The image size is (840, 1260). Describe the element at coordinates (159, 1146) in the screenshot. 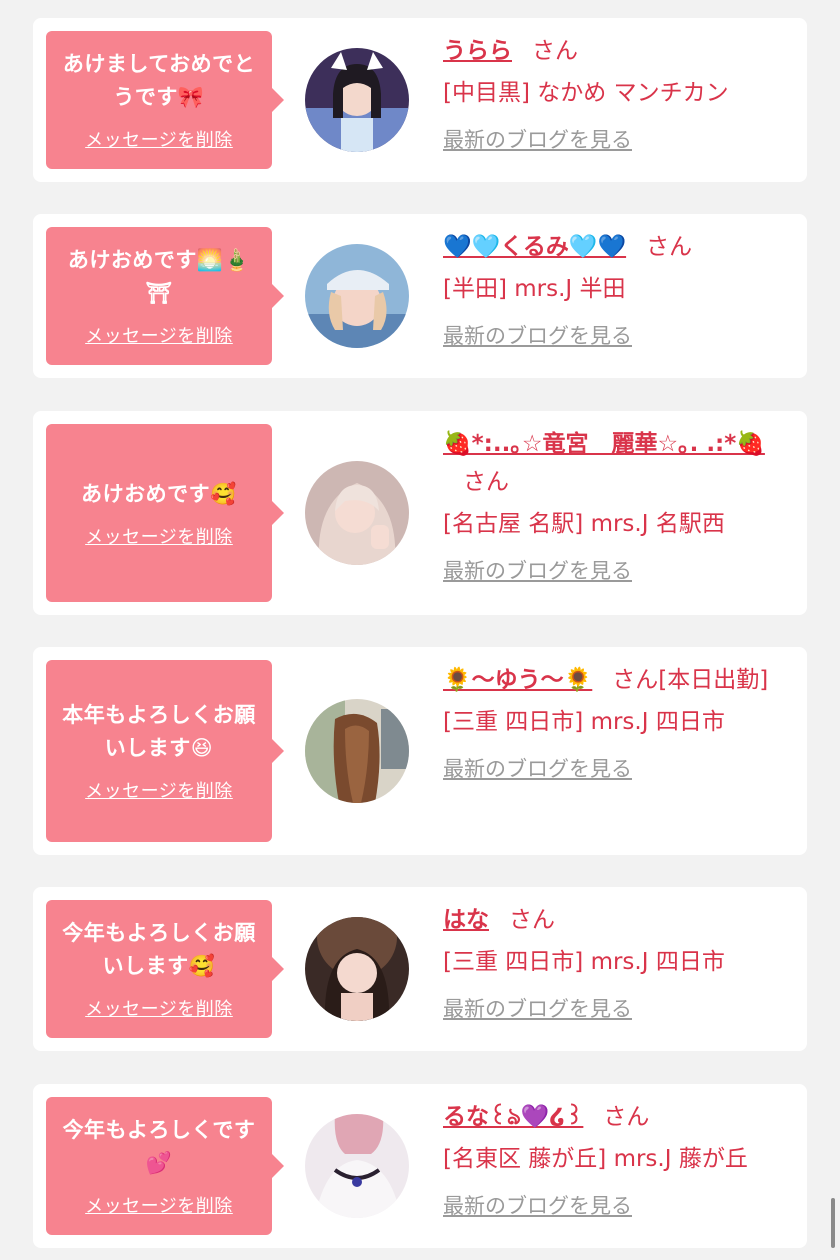

I see `message-text: 今年もよろしくです💕` at that location.